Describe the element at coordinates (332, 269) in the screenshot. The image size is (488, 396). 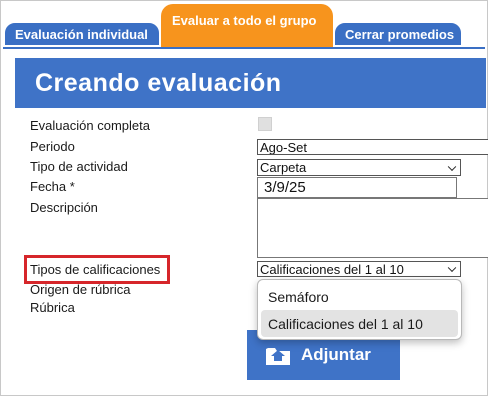
I see `tipos-value: Calificaciones del 1 al 10` at that location.